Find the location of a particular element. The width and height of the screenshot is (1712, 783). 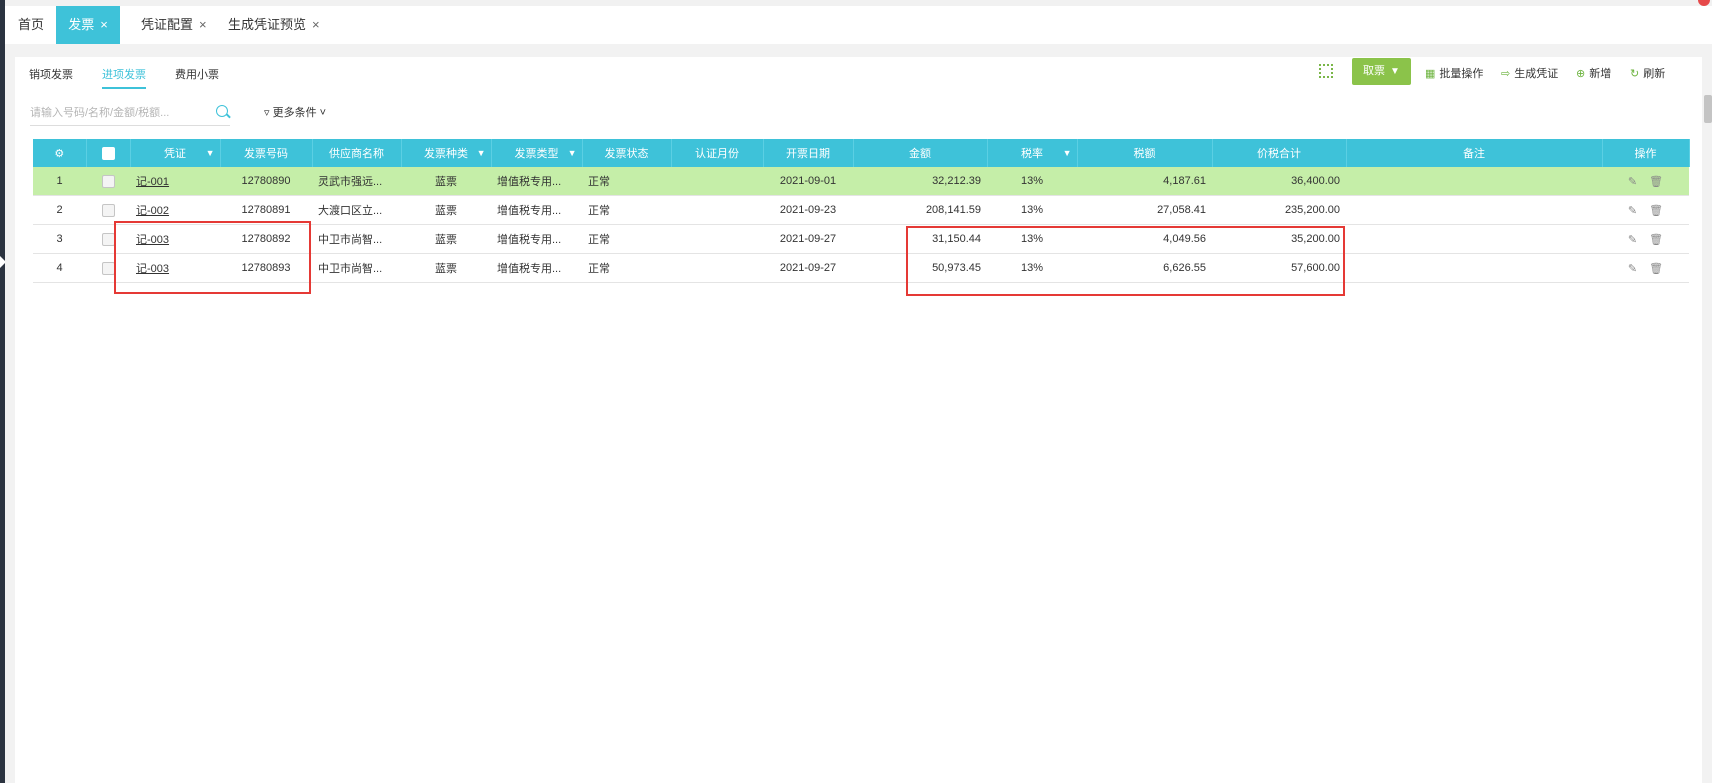

col-header-tax: 税额 is located at coordinates (1145, 153).